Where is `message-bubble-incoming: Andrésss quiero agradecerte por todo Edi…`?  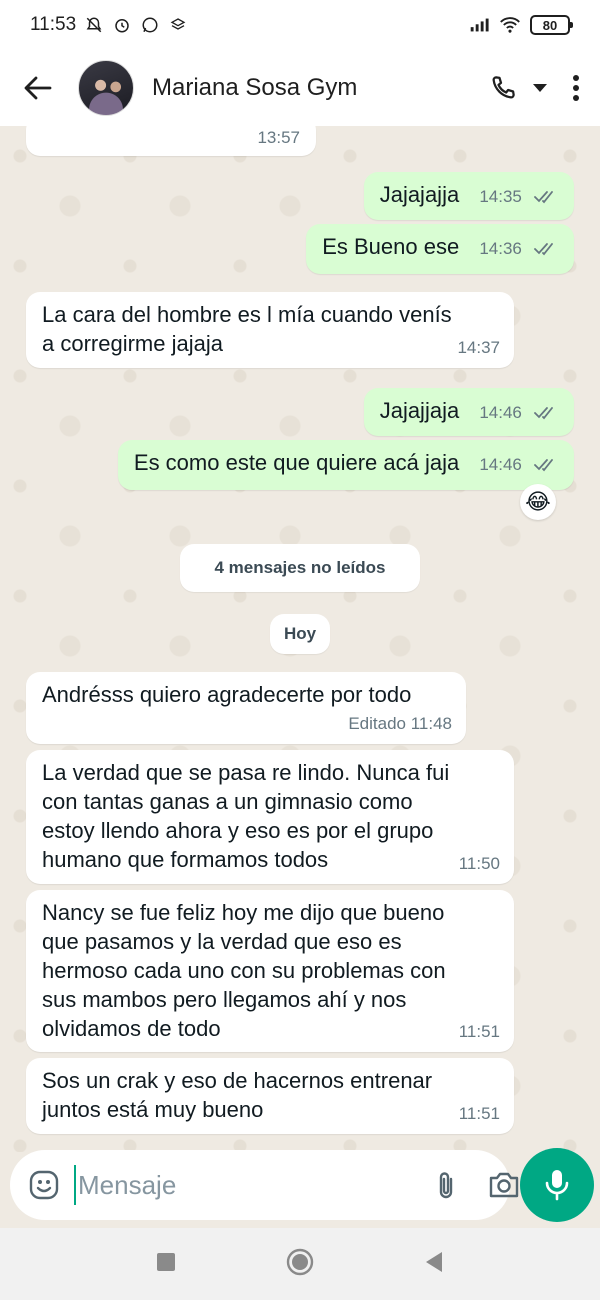
message-bubble-incoming: Andrésss quiero agradecerte por todo Edi… is located at coordinates (246, 708).